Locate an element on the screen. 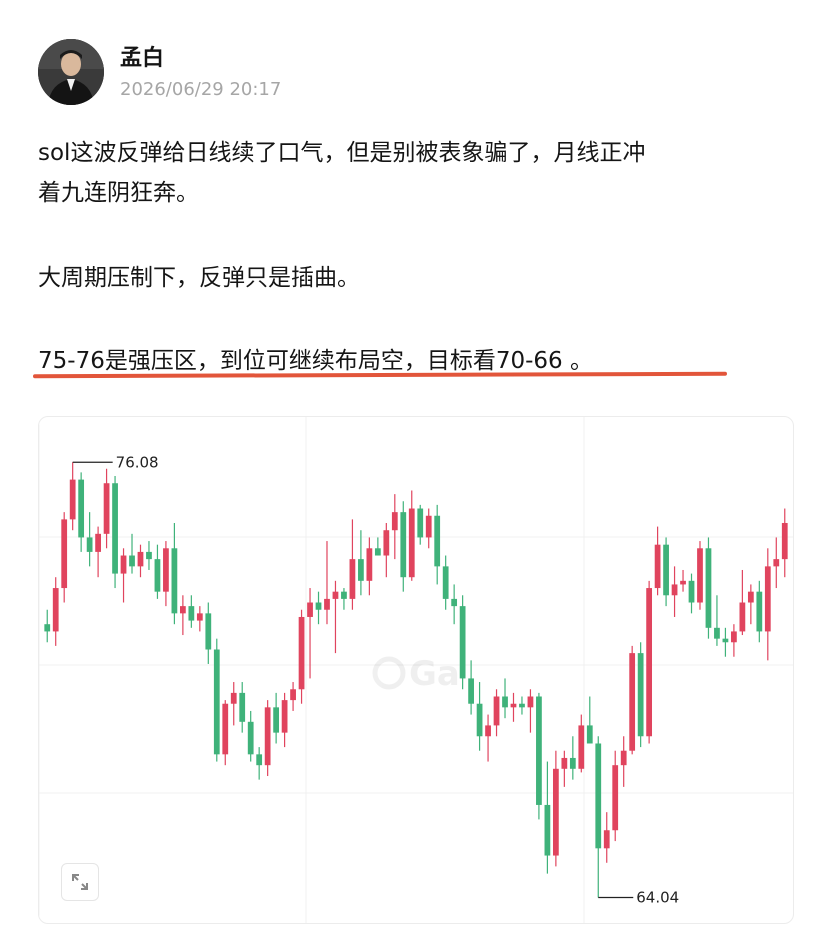 This screenshot has width=829, height=935. post-text-line-1: sol这波反弹给日线续了口气，但是别被表象骗了，月线正冲 is located at coordinates (342, 153).